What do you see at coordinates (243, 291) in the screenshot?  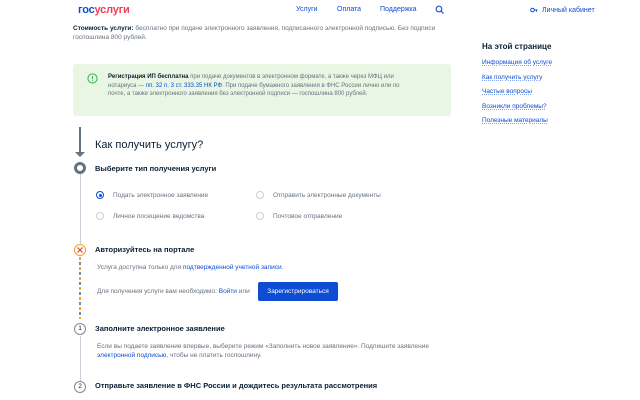 I see `auth-or-text: или` at bounding box center [243, 291].